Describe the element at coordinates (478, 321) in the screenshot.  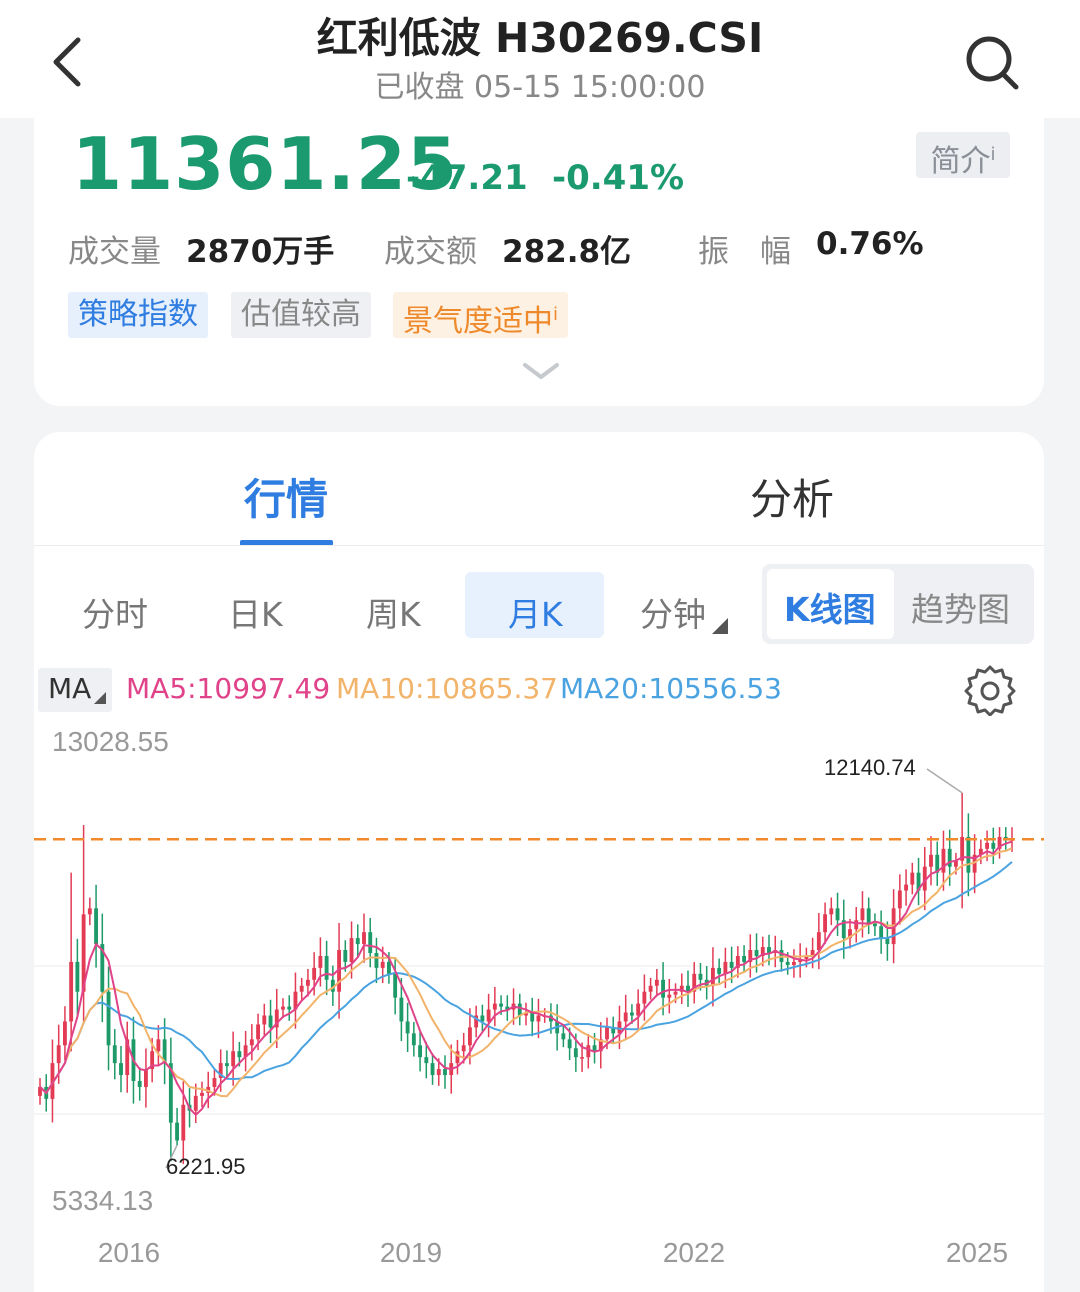
I see `tag-sentiment-label: 景气度适中` at that location.